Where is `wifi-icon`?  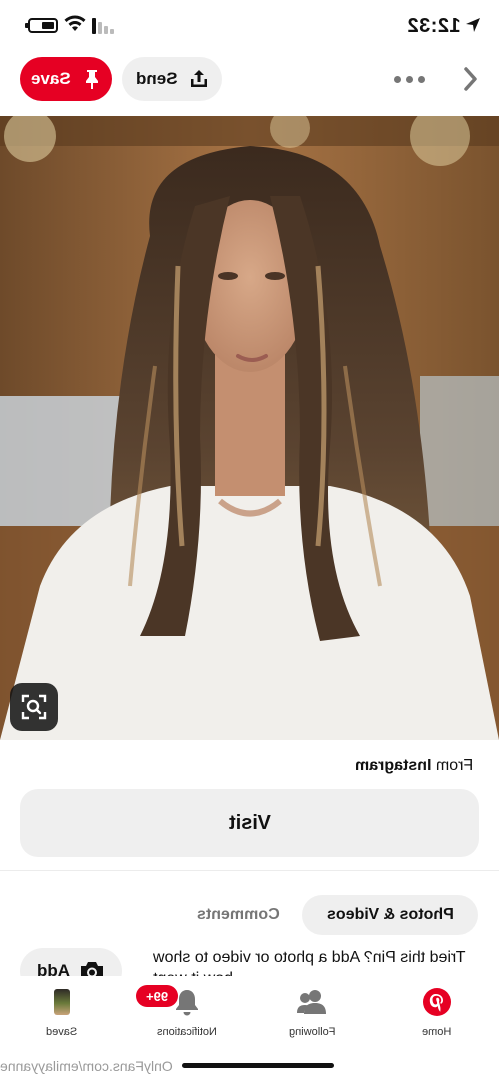
wifi-icon is located at coordinates (75, 23).